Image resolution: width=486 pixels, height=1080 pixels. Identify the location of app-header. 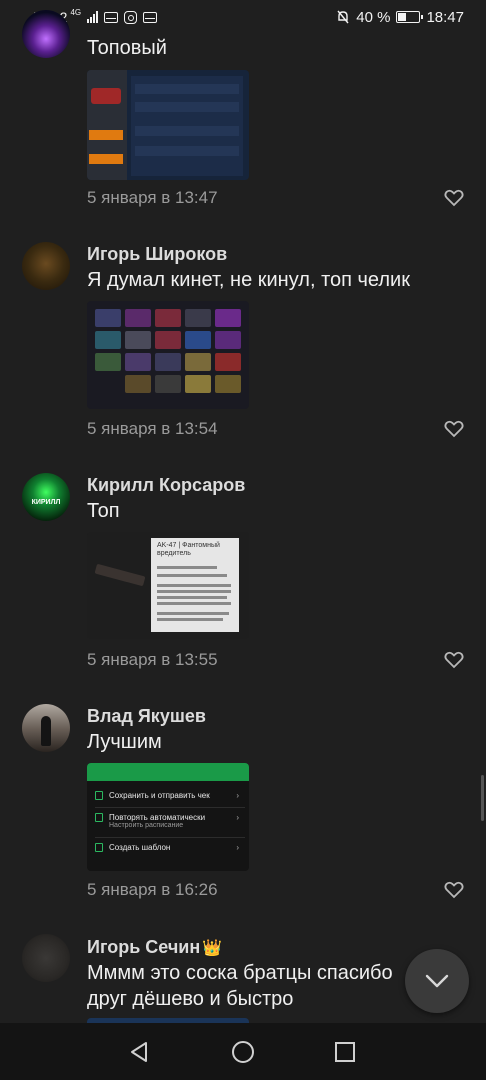
(168, 772).